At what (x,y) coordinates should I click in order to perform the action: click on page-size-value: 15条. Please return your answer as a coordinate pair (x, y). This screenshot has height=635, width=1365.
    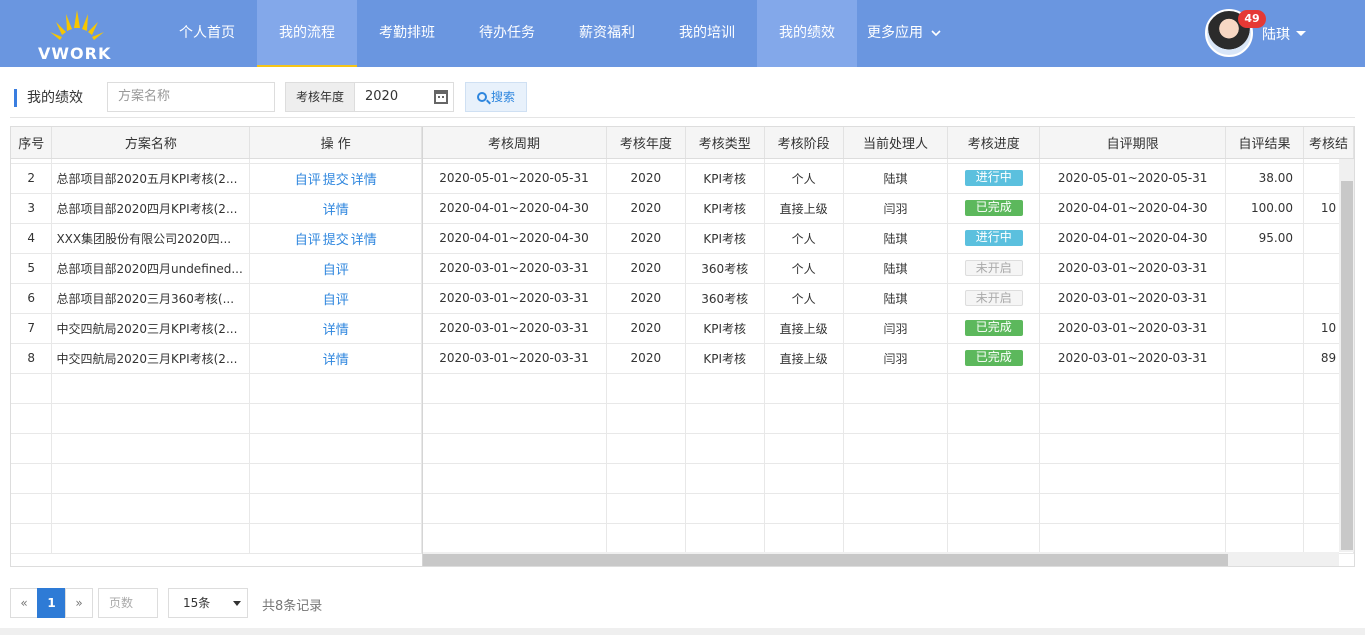
    Looking at the image, I should click on (197, 603).